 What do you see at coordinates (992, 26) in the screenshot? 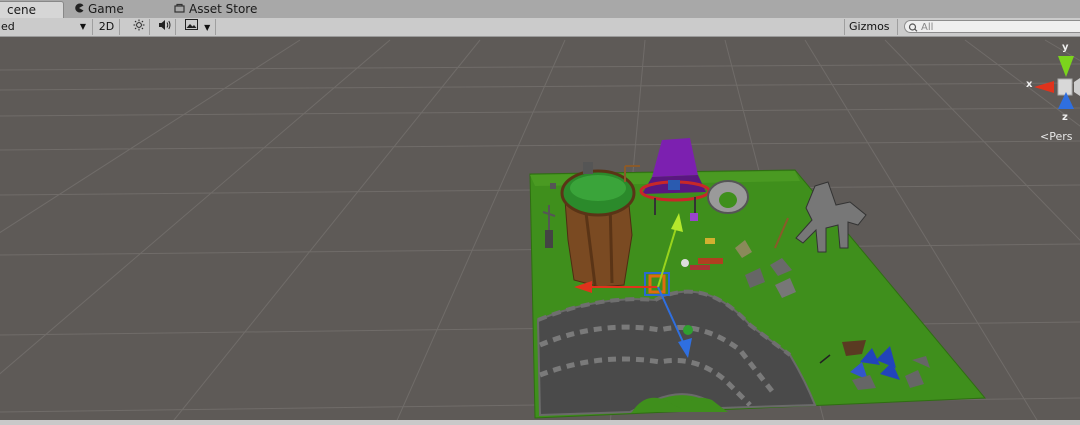
I see `scene-search-input: All` at bounding box center [992, 26].